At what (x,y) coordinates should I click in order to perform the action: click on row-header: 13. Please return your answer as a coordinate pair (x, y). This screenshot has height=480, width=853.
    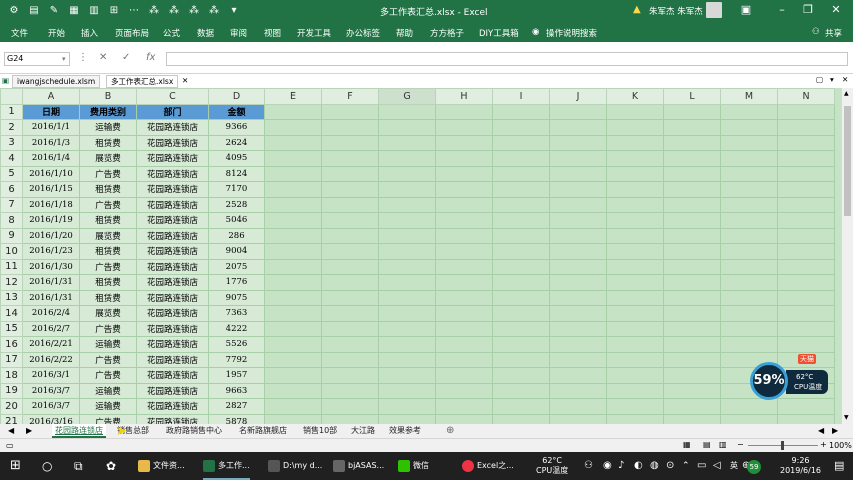
    Looking at the image, I should click on (11, 297).